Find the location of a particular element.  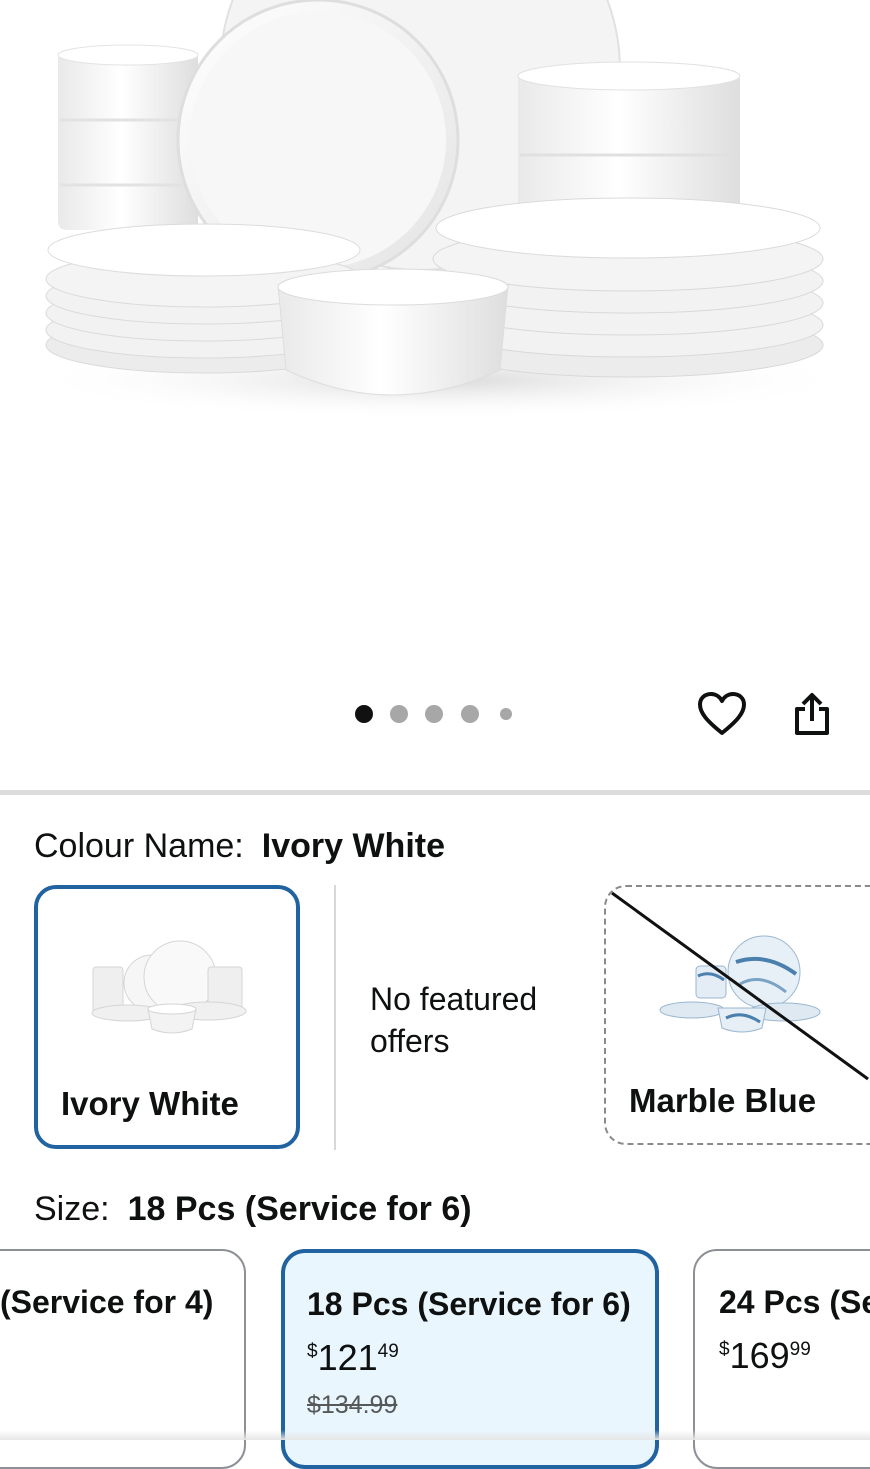

swatch-label: Marble Blue is located at coordinates (723, 1100).